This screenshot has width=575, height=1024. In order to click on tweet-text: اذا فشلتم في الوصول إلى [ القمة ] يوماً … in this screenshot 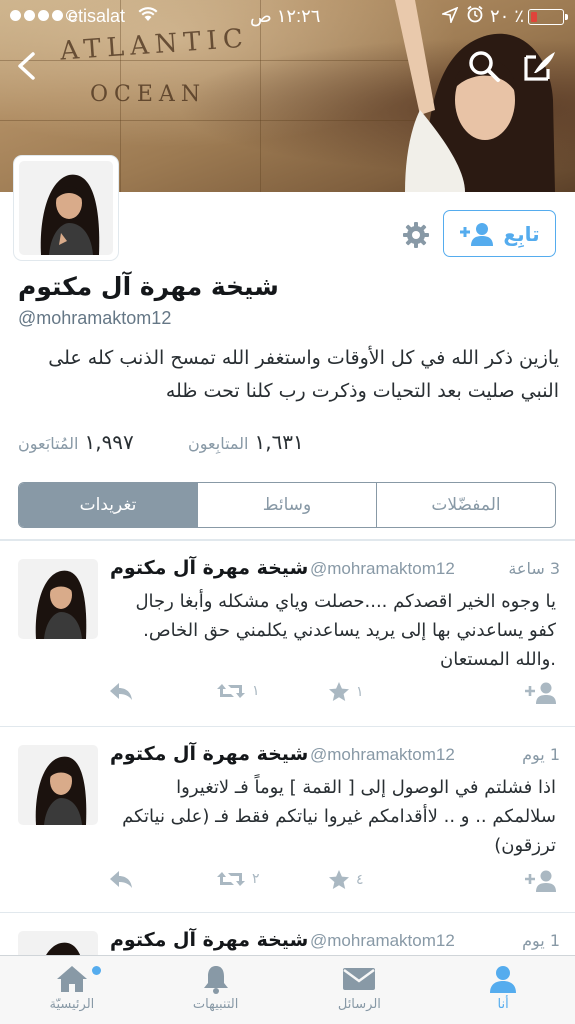, I will do `click(339, 816)`.